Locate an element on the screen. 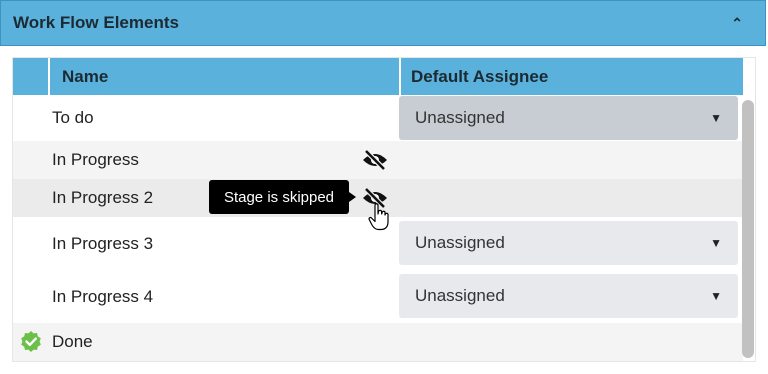 The width and height of the screenshot is (768, 374). row-status-cell is located at coordinates (30, 342).